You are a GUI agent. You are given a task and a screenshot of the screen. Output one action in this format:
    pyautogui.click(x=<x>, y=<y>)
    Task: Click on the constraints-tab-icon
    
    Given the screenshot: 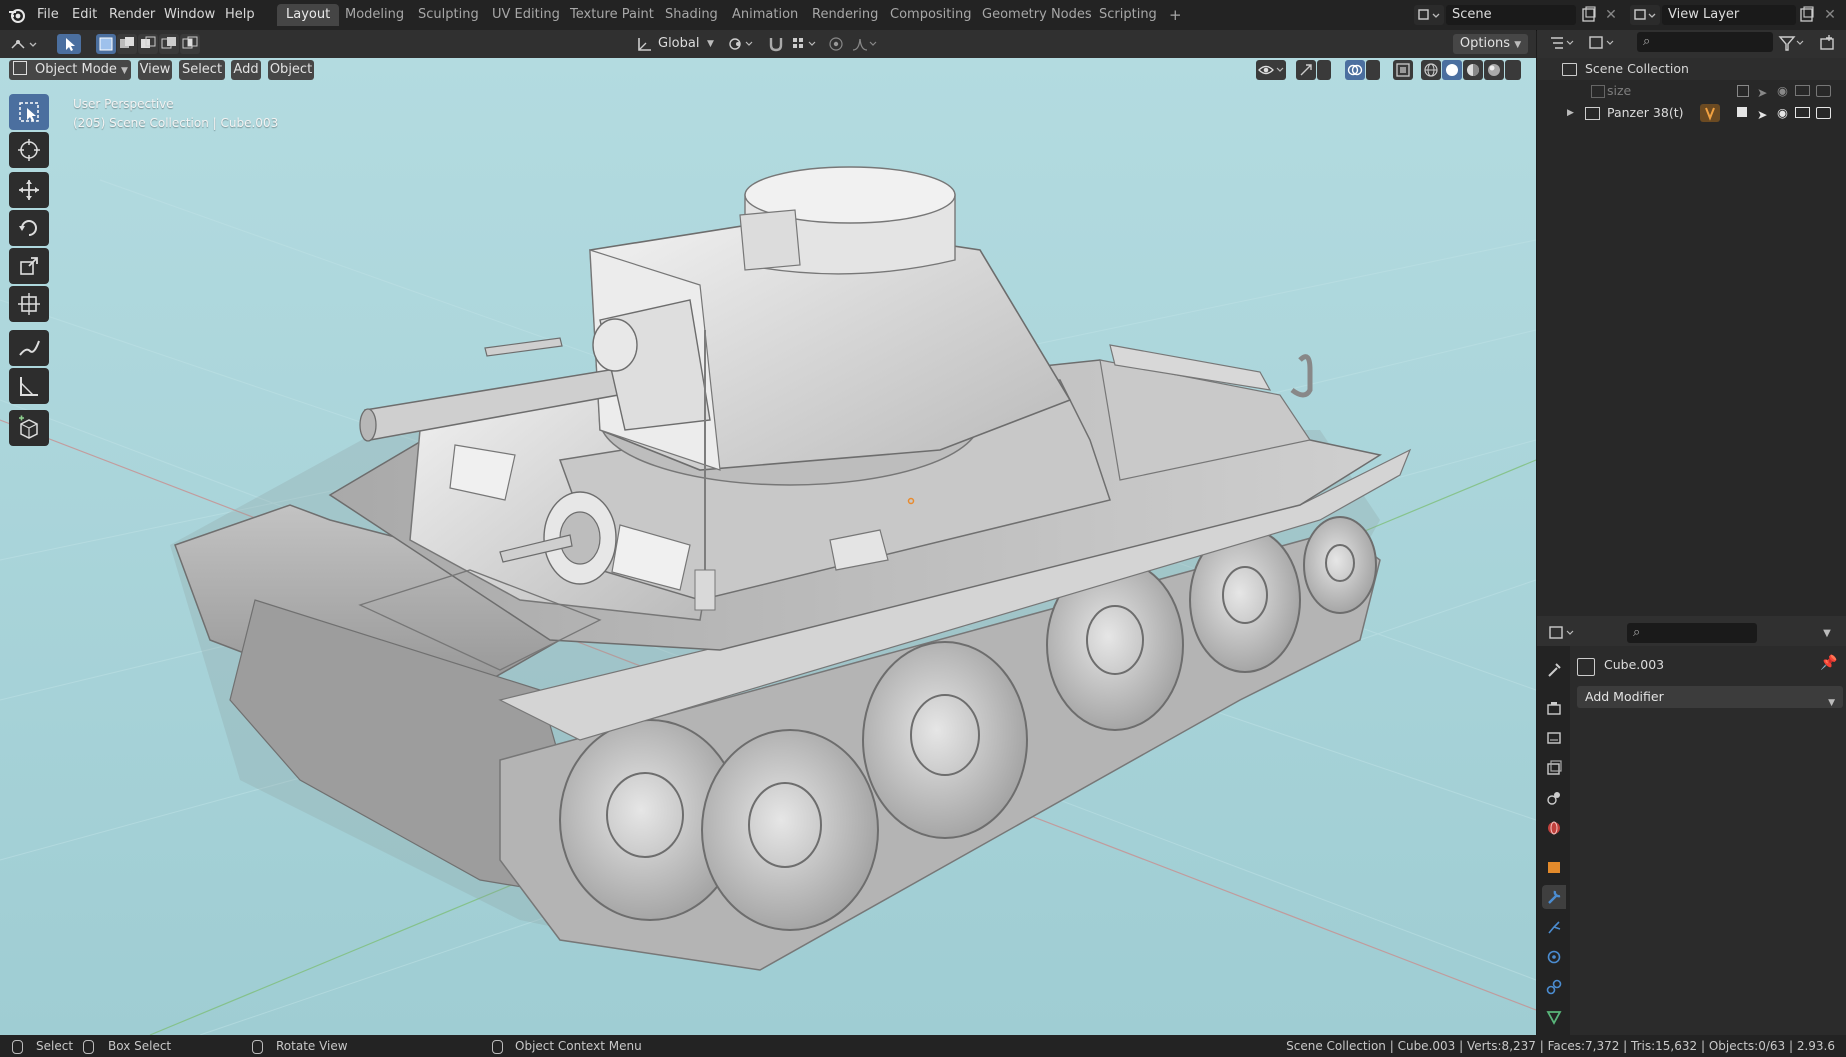 What is the action you would take?
    pyautogui.click(x=1554, y=987)
    